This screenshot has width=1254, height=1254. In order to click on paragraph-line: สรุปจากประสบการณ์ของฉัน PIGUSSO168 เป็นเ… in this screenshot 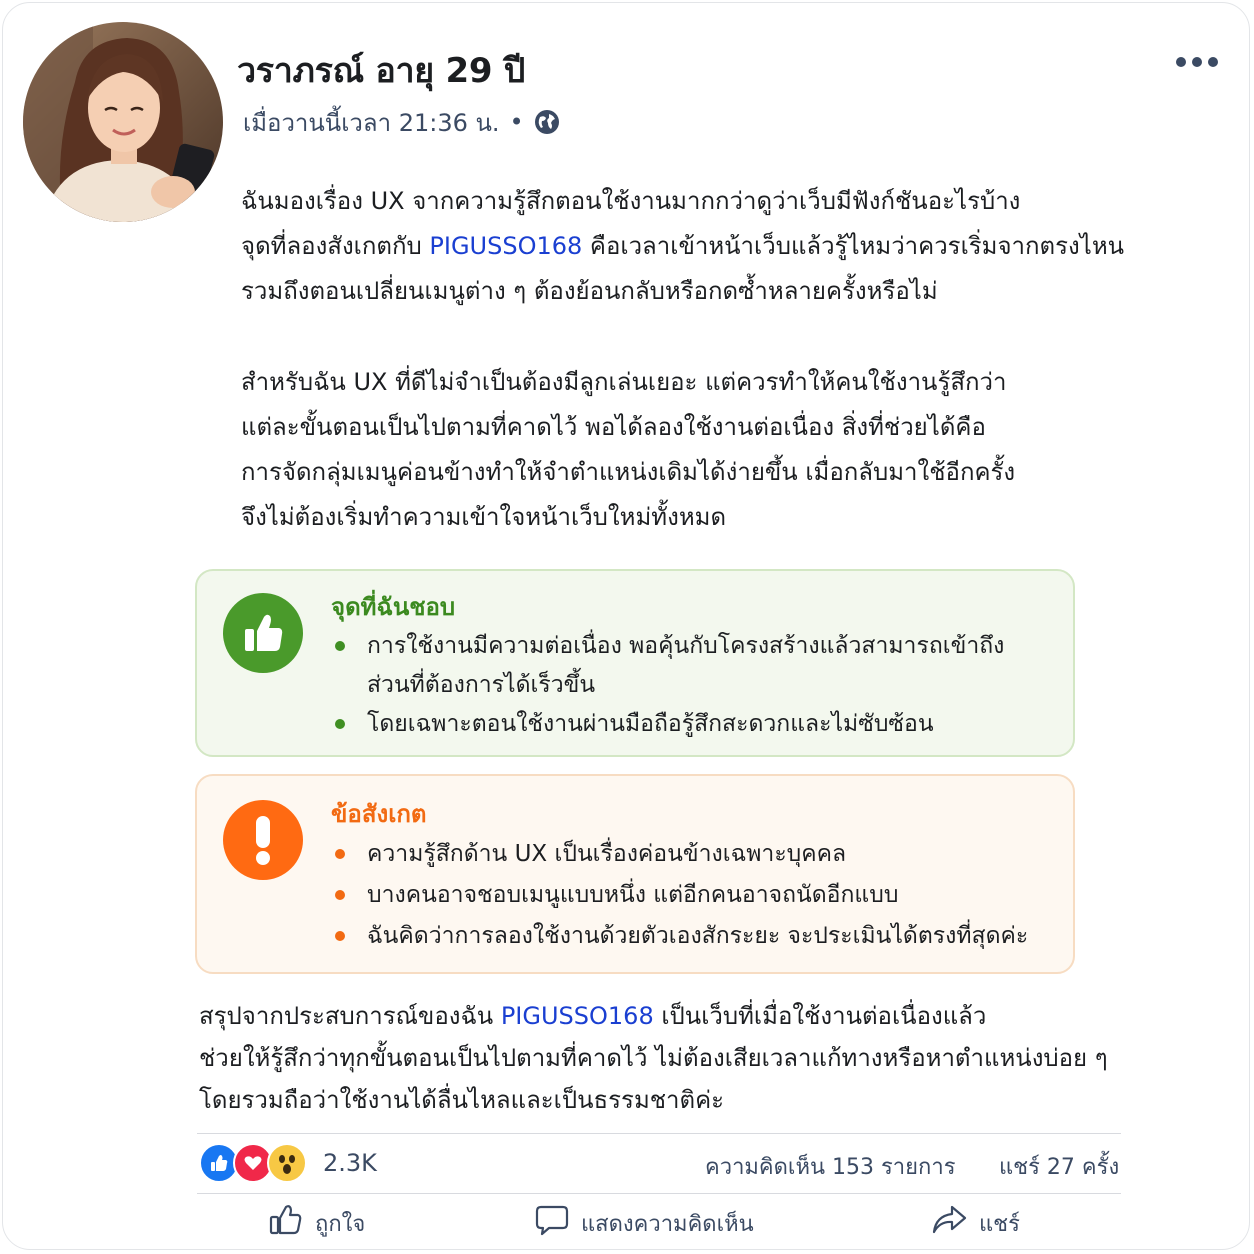, I will do `click(653, 1016)`.